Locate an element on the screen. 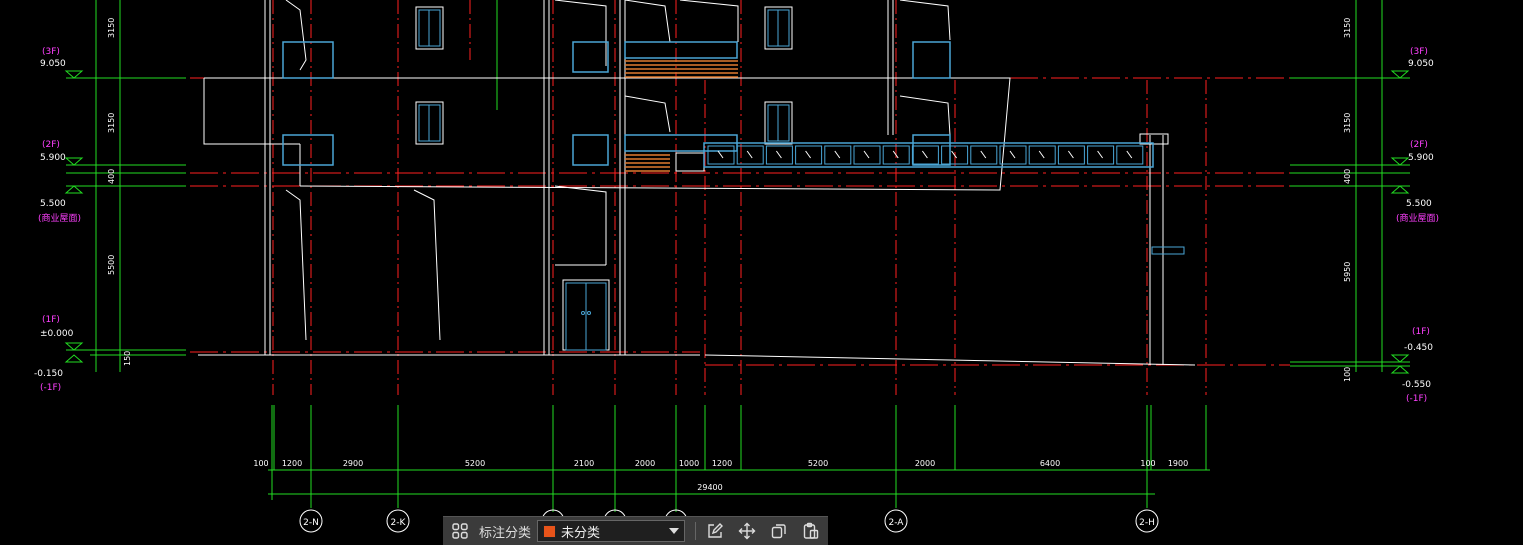  annotation-toolbar: 标注分类 未分类 is located at coordinates (635, 530).